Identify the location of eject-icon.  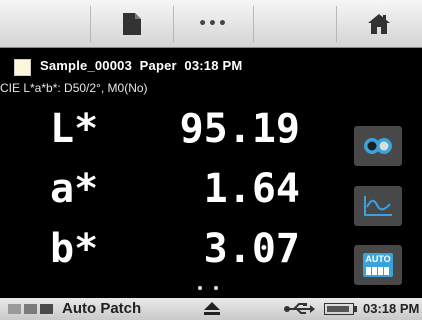
(212, 309).